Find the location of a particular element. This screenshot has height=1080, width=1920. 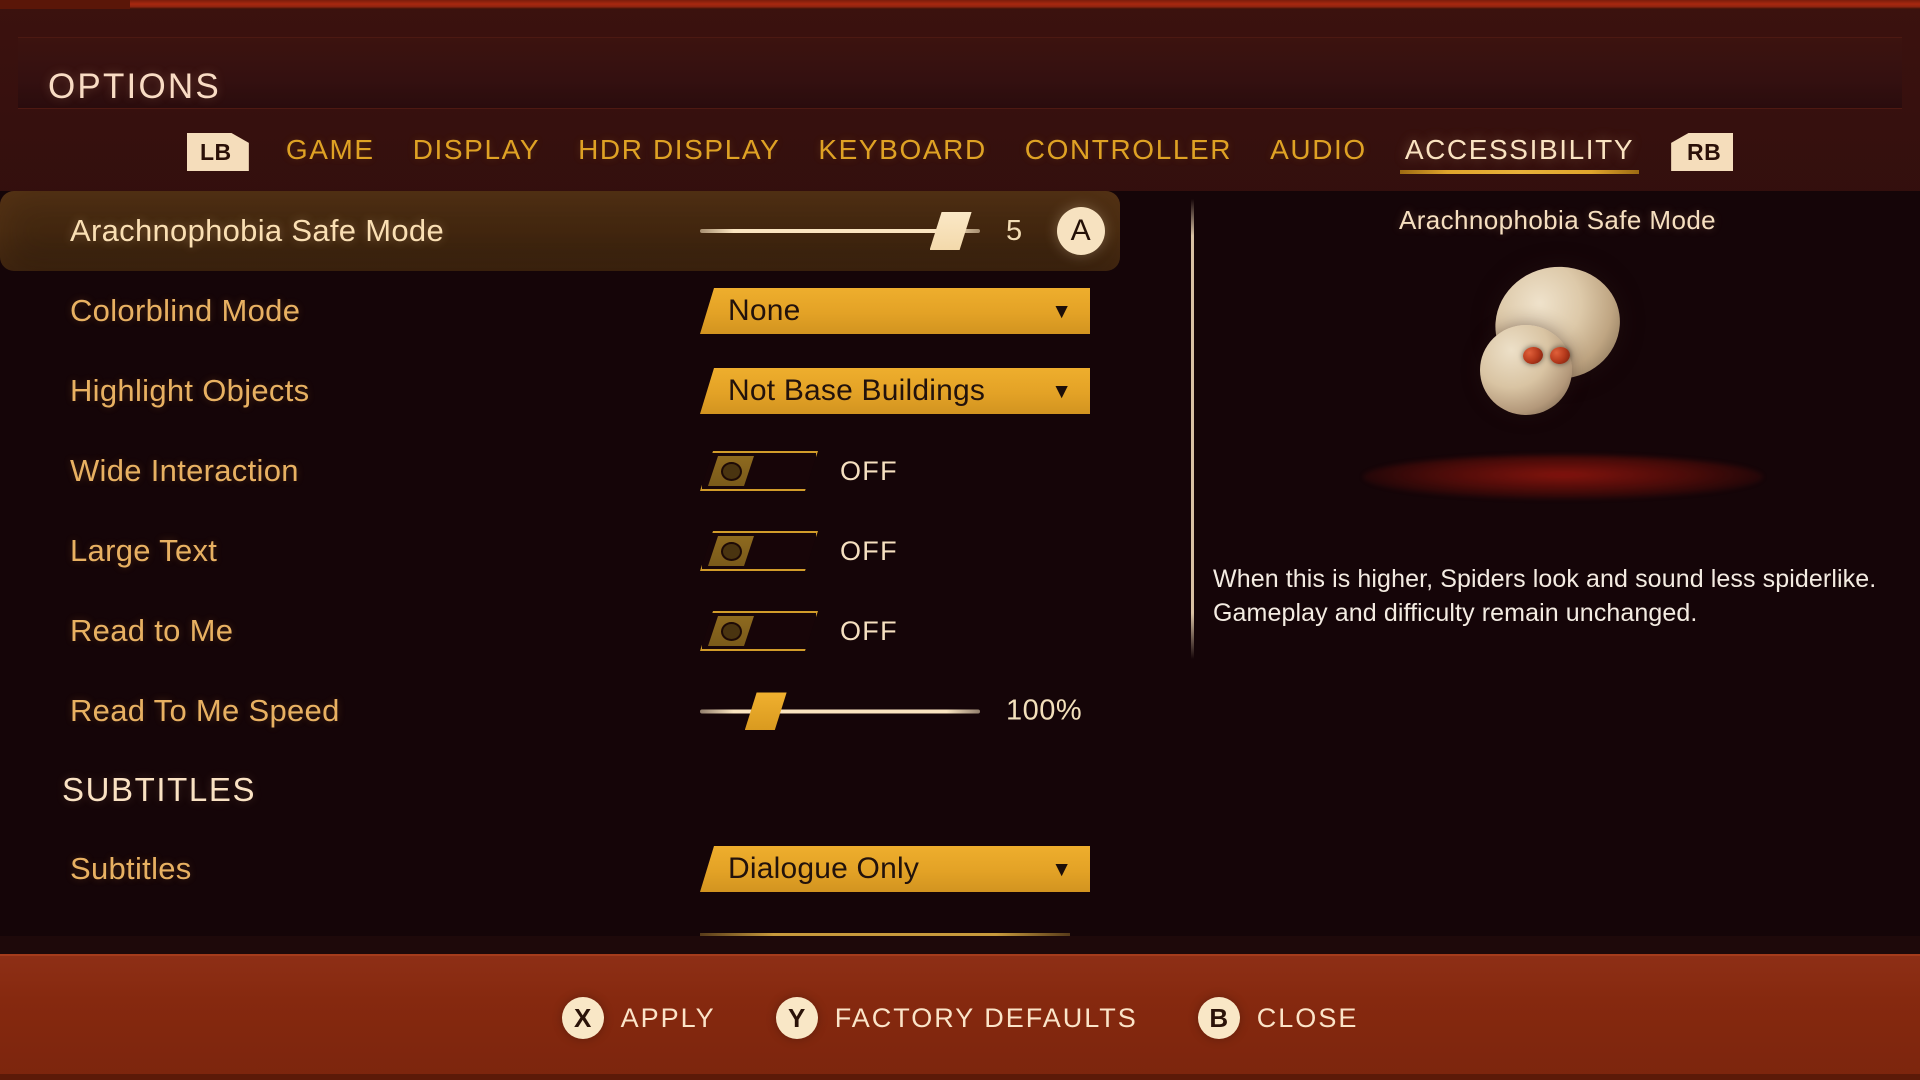

option-label: Arachnophobia Safe Mode is located at coordinates (257, 230).